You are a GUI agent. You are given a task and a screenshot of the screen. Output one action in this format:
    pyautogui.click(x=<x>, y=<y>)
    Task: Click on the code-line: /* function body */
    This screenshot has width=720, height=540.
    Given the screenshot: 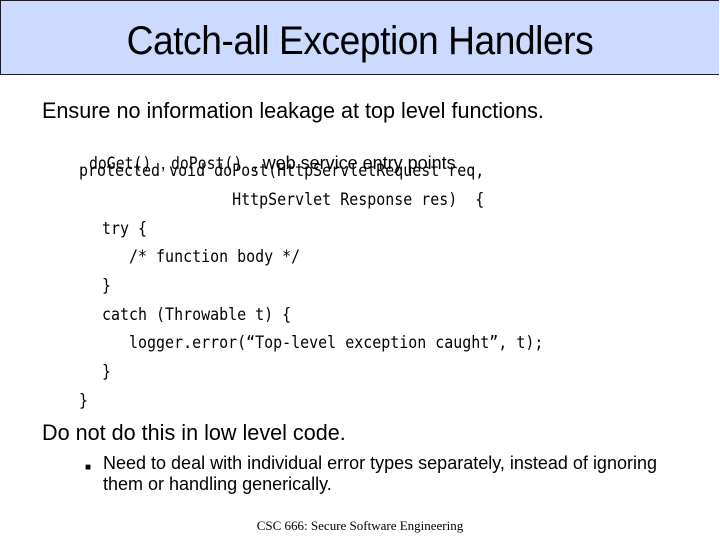 What is the action you would take?
    pyautogui.click(x=192, y=257)
    